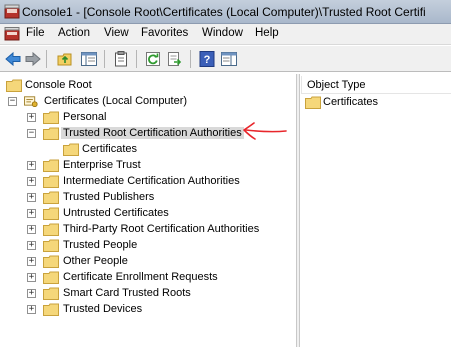  Describe the element at coordinates (351, 102) in the screenshot. I see `list-item-label: Certificates` at that location.